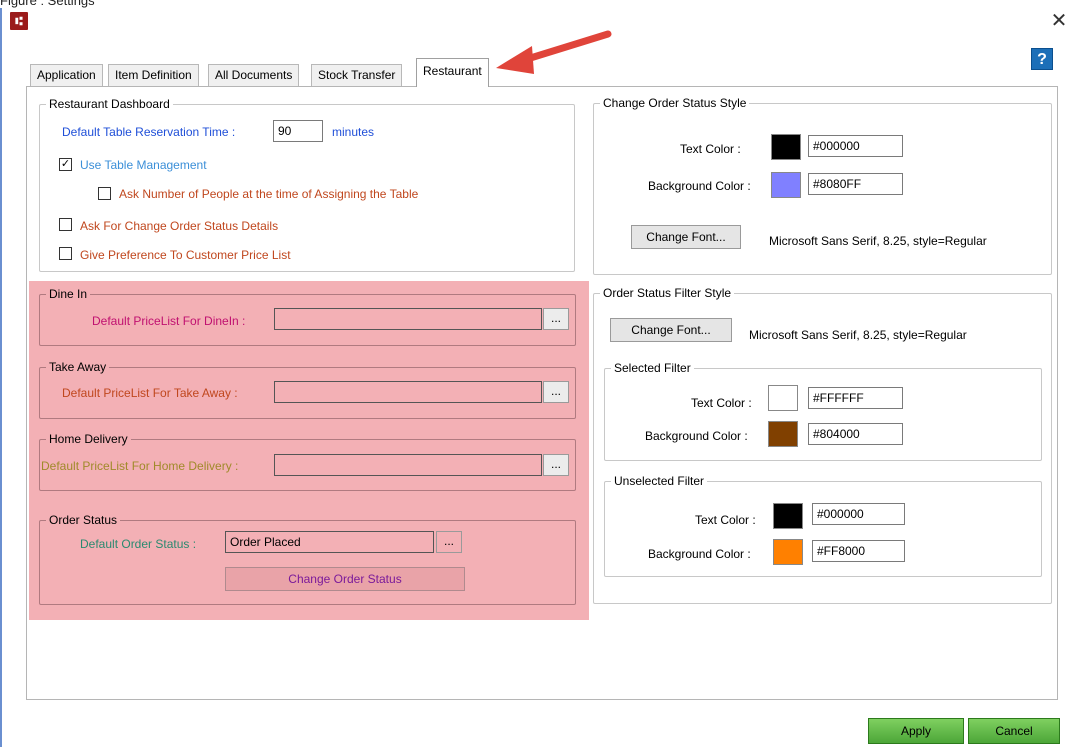  What do you see at coordinates (68, 294) in the screenshot?
I see `group-title: Dine In` at bounding box center [68, 294].